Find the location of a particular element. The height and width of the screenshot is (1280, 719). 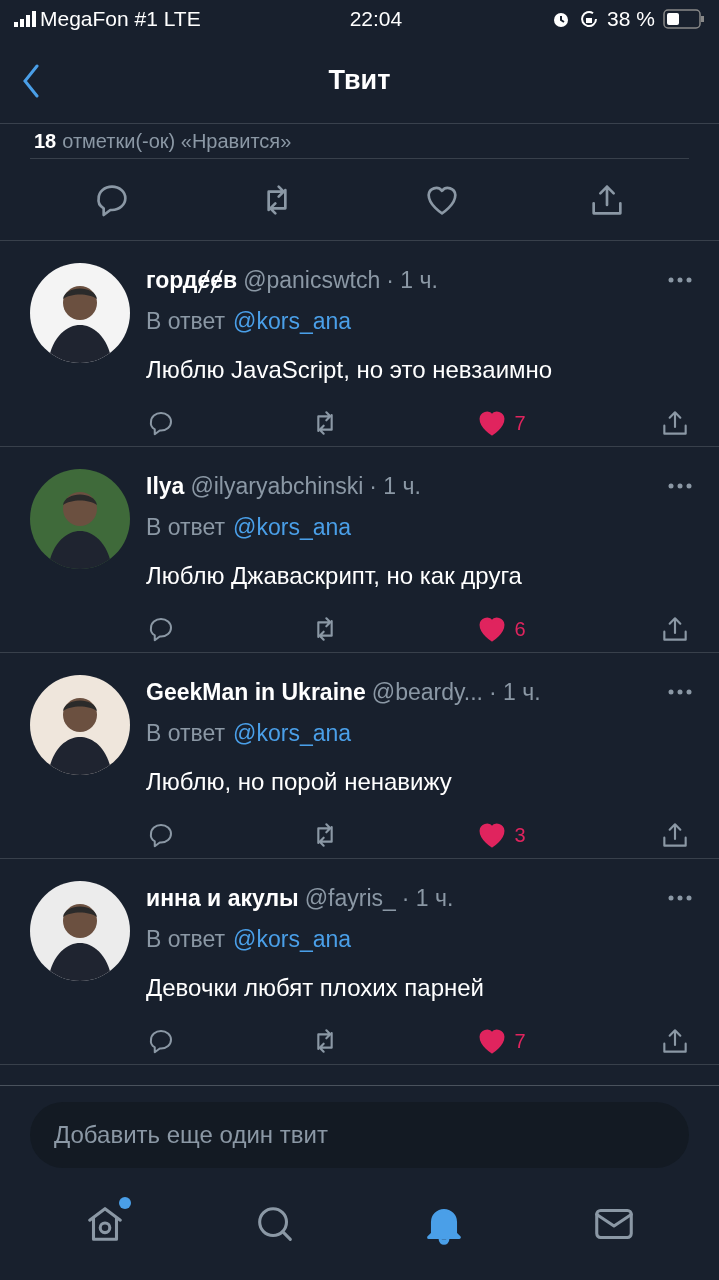

signal-icon is located at coordinates (25, 19).